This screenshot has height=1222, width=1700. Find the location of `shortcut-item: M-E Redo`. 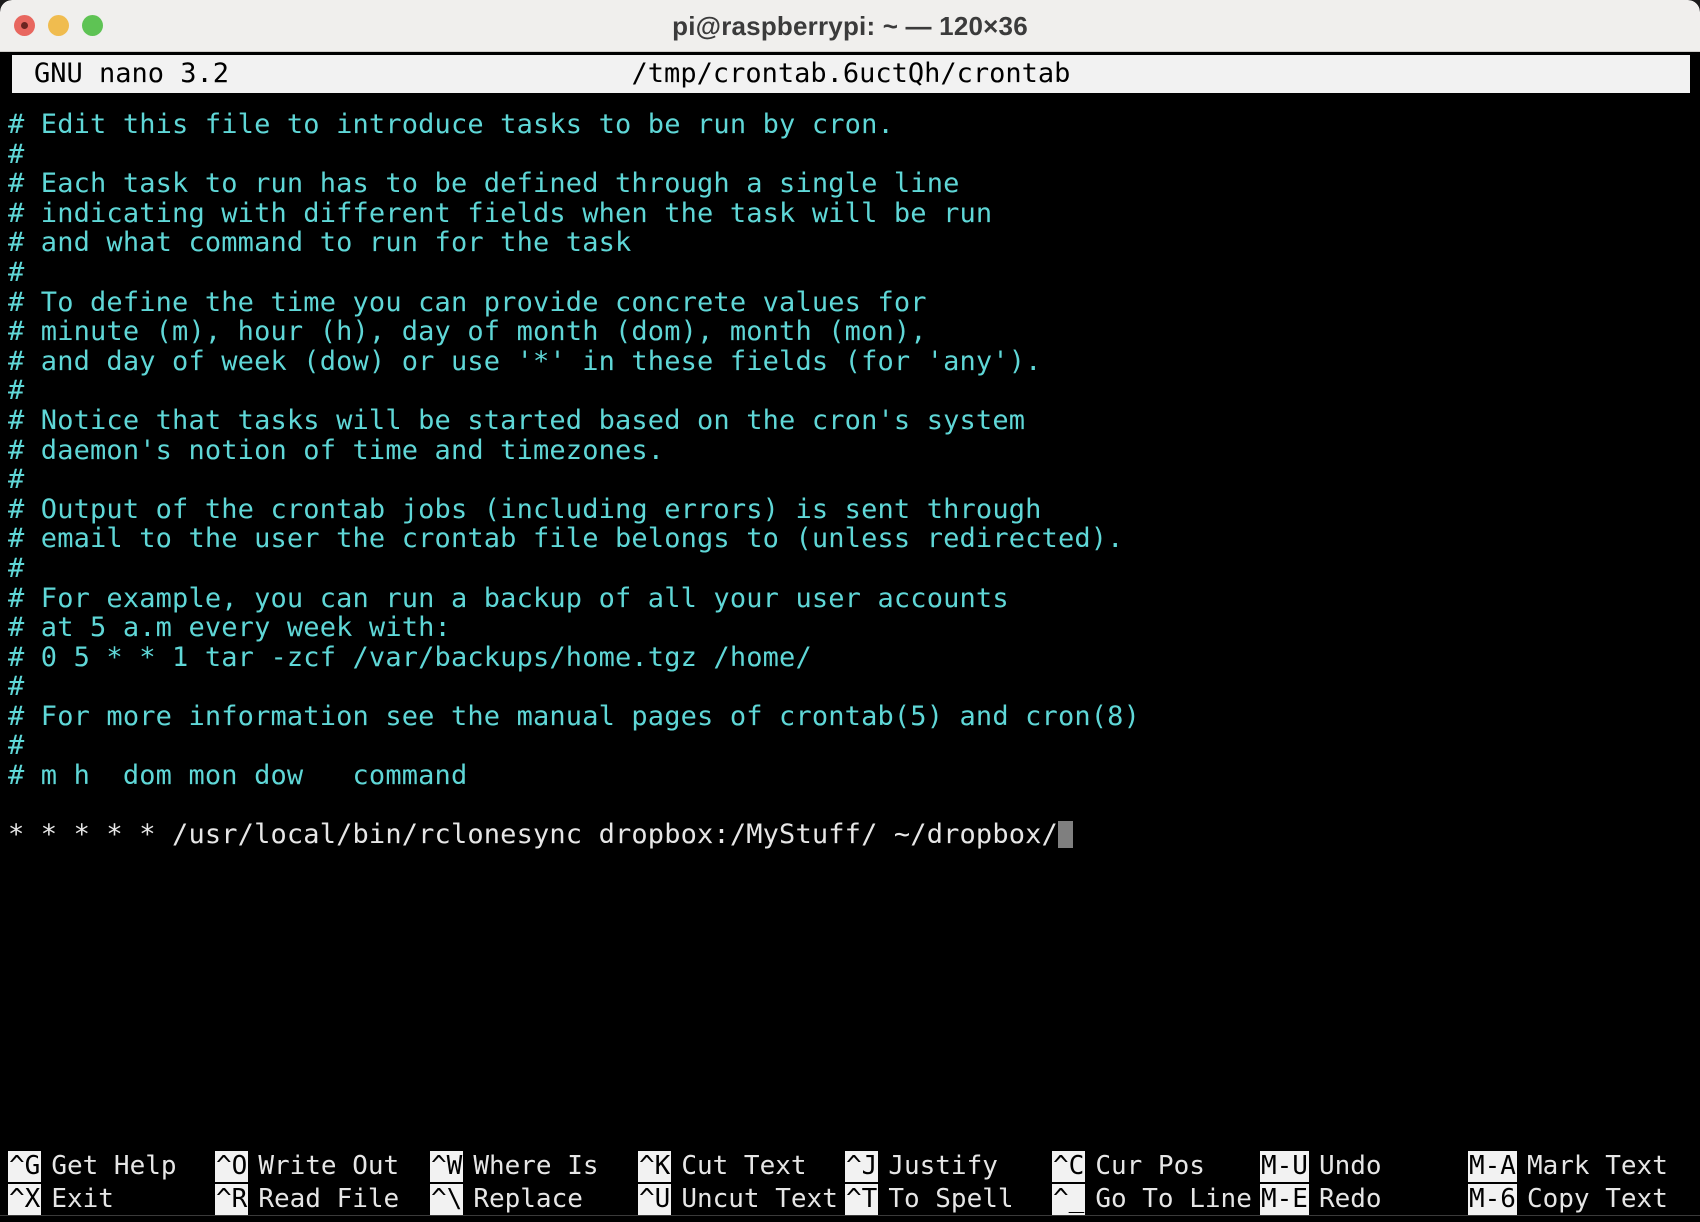

shortcut-item: M-E Redo is located at coordinates (1321, 1199).